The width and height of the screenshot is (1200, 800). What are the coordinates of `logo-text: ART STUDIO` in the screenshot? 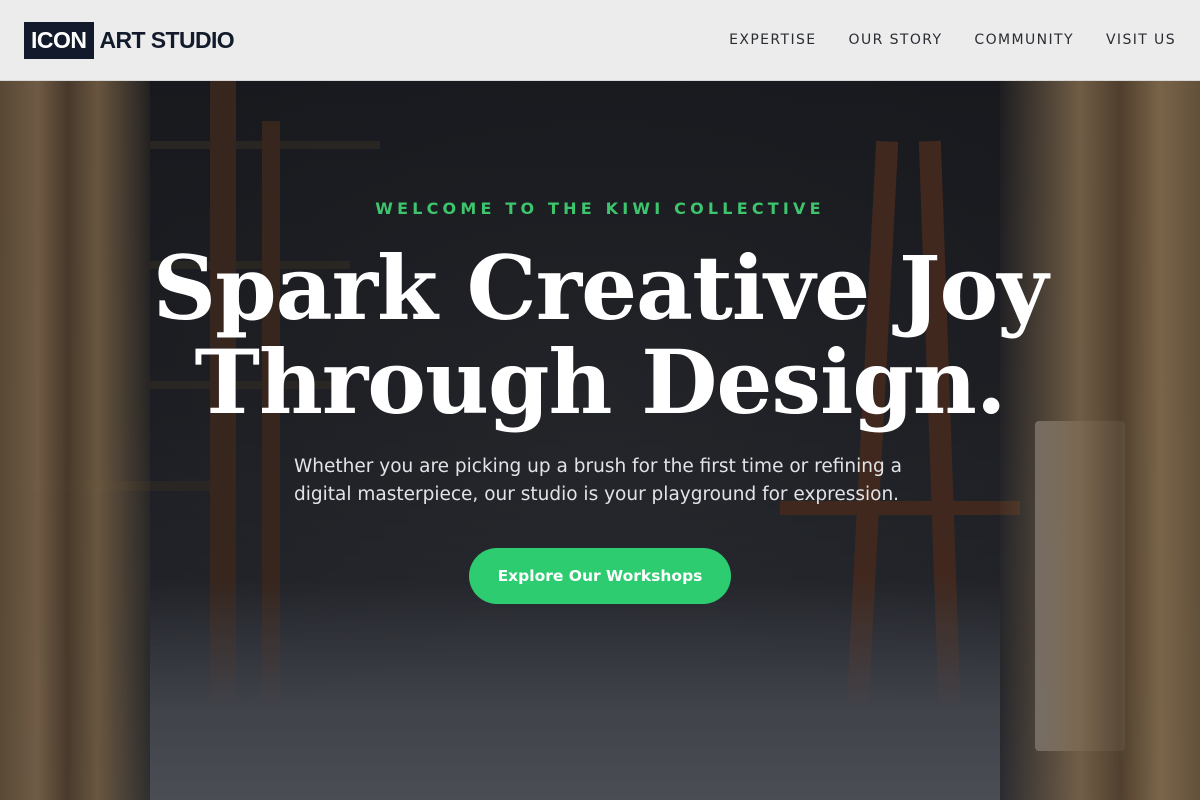 It's located at (167, 39).